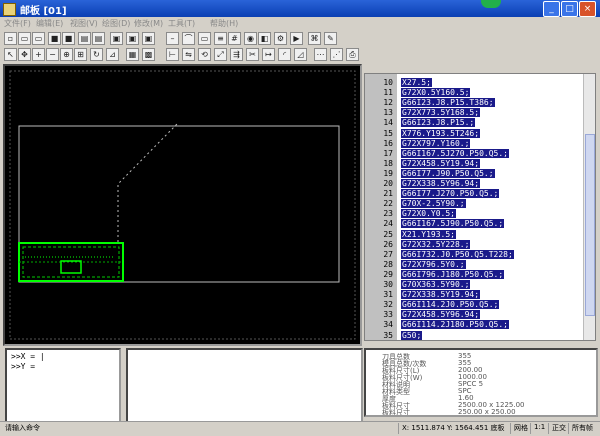 Image resolution: width=600 pixels, height=436 pixels. Describe the element at coordinates (453, 274) in the screenshot. I see `line-text: G66I796.J180.P50.Q5.;` at that location.